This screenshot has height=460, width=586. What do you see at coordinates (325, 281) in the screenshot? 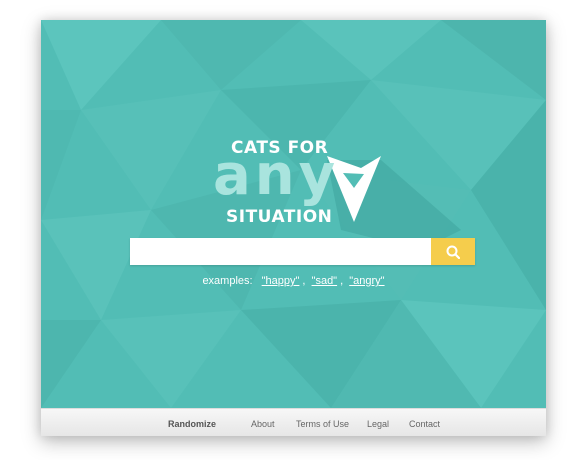
I see `example-sad: "sad"` at bounding box center [325, 281].